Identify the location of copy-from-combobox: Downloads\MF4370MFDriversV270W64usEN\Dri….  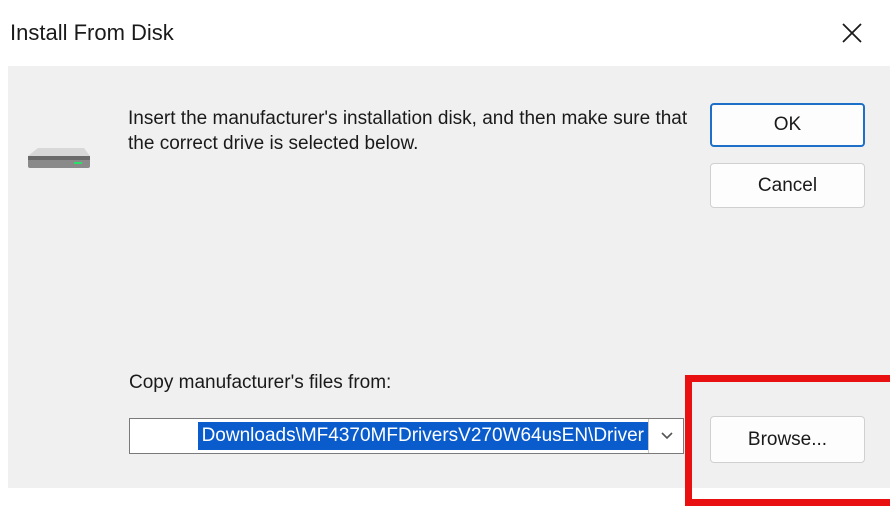
(406, 436).